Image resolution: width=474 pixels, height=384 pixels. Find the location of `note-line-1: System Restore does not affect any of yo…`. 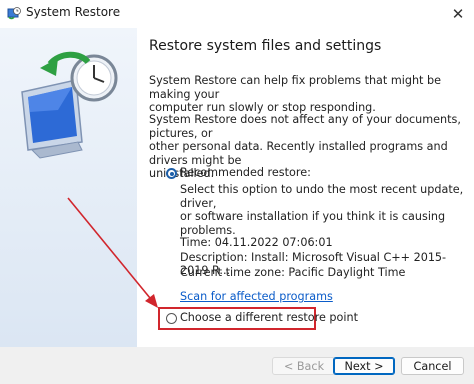

note-line-1: System Restore does not affect any of yo… is located at coordinates (305, 126).